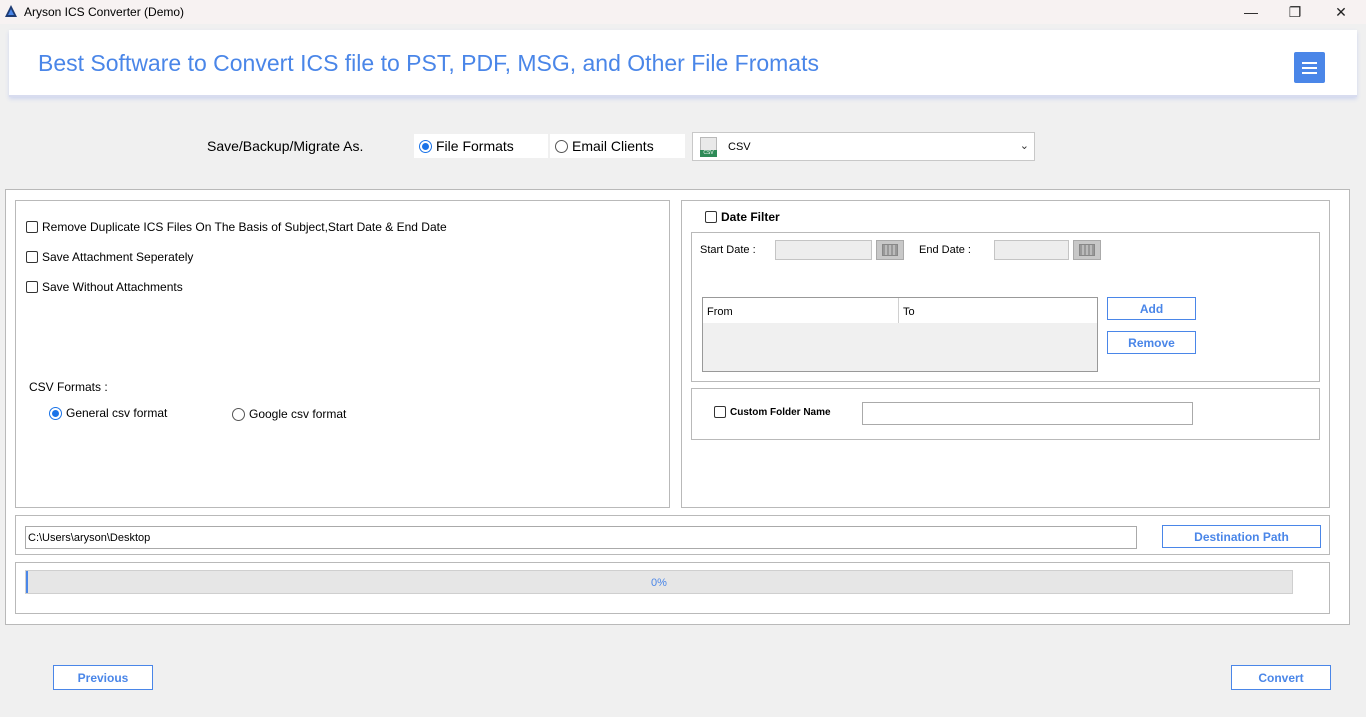 The image size is (1366, 717). What do you see at coordinates (1024, 146) in the screenshot?
I see `chevron-down-icon: ⌄` at bounding box center [1024, 146].